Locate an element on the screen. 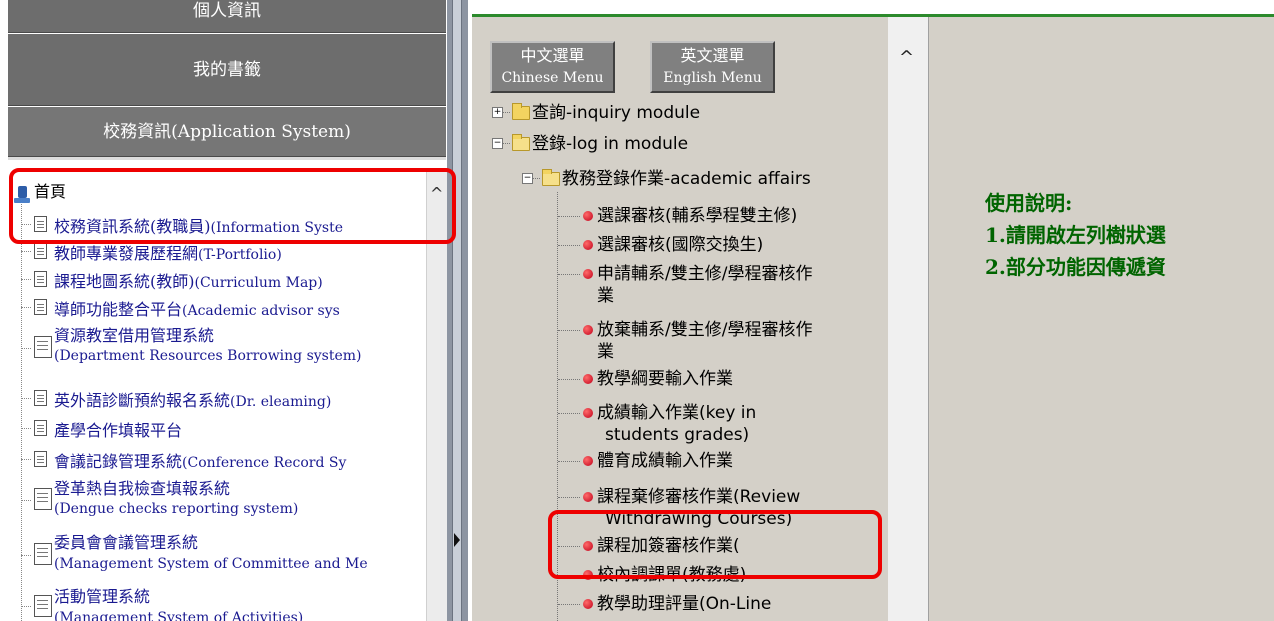  tree-item-conference-record: 會議記錄管理系統(Conference Record Sy is located at coordinates (200, 460).